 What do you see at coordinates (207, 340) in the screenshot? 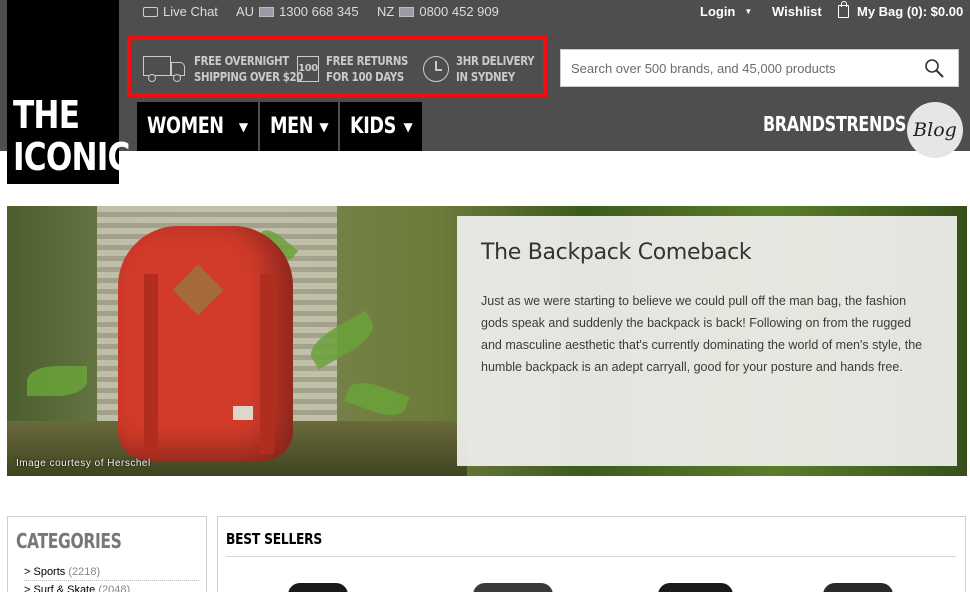
I see `backpack-image` at bounding box center [207, 340].